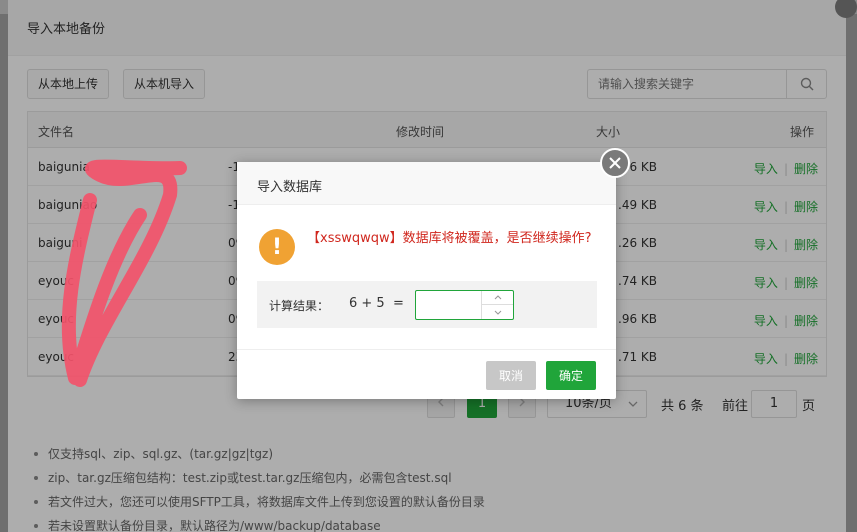 Image resolution: width=857 pixels, height=532 pixels. Describe the element at coordinates (259, 523) in the screenshot. I see `note-item: 若未设置默认备份目录，默认路径为/www/backup/database` at that location.